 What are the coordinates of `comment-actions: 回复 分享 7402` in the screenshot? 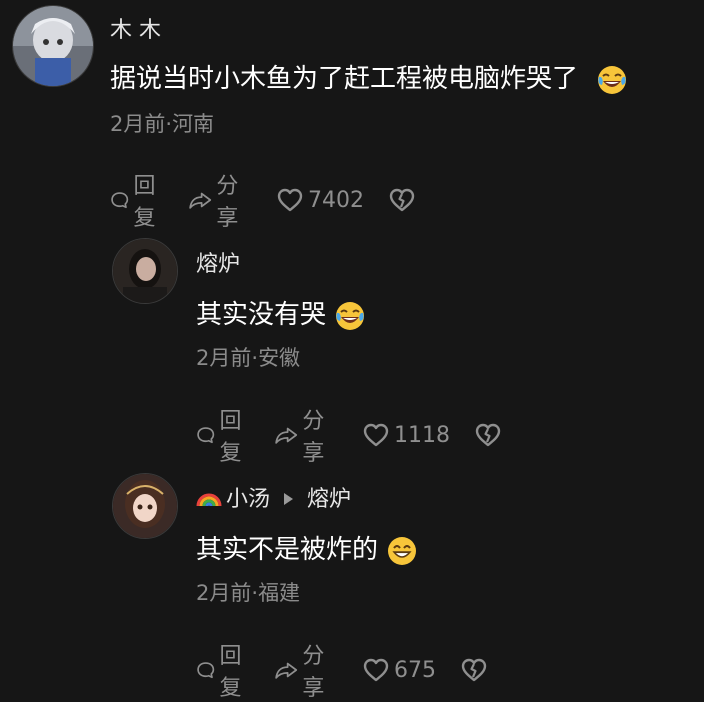 It's located at (263, 200).